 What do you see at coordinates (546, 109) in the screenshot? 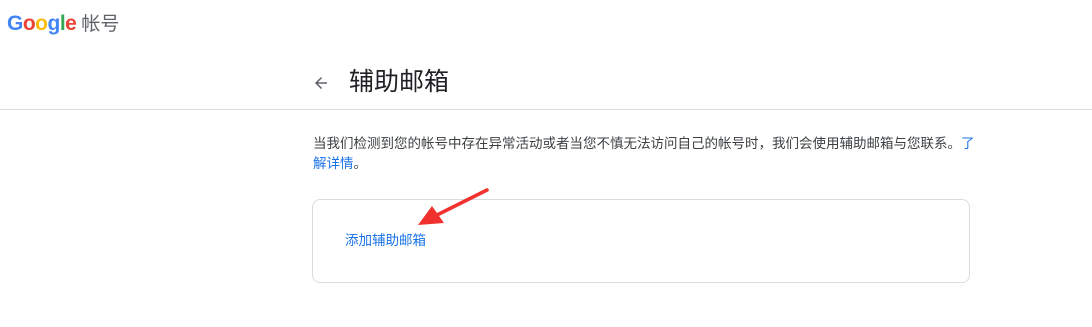
I see `header-divider` at bounding box center [546, 109].